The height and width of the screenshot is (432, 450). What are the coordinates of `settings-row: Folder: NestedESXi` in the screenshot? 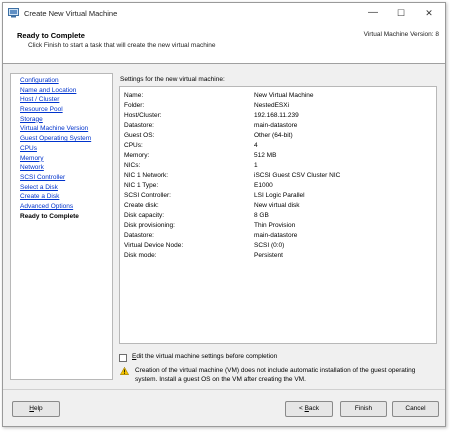 It's located at (279, 107).